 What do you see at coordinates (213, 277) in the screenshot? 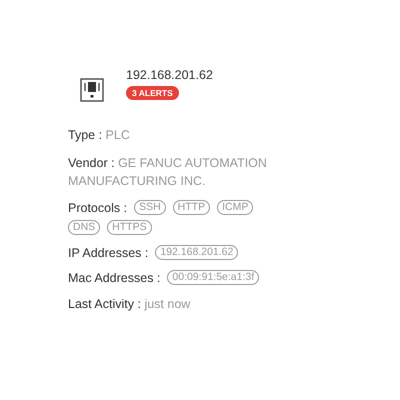
I see `value-chip: 00:09:91:5e:a1:3f` at bounding box center [213, 277].